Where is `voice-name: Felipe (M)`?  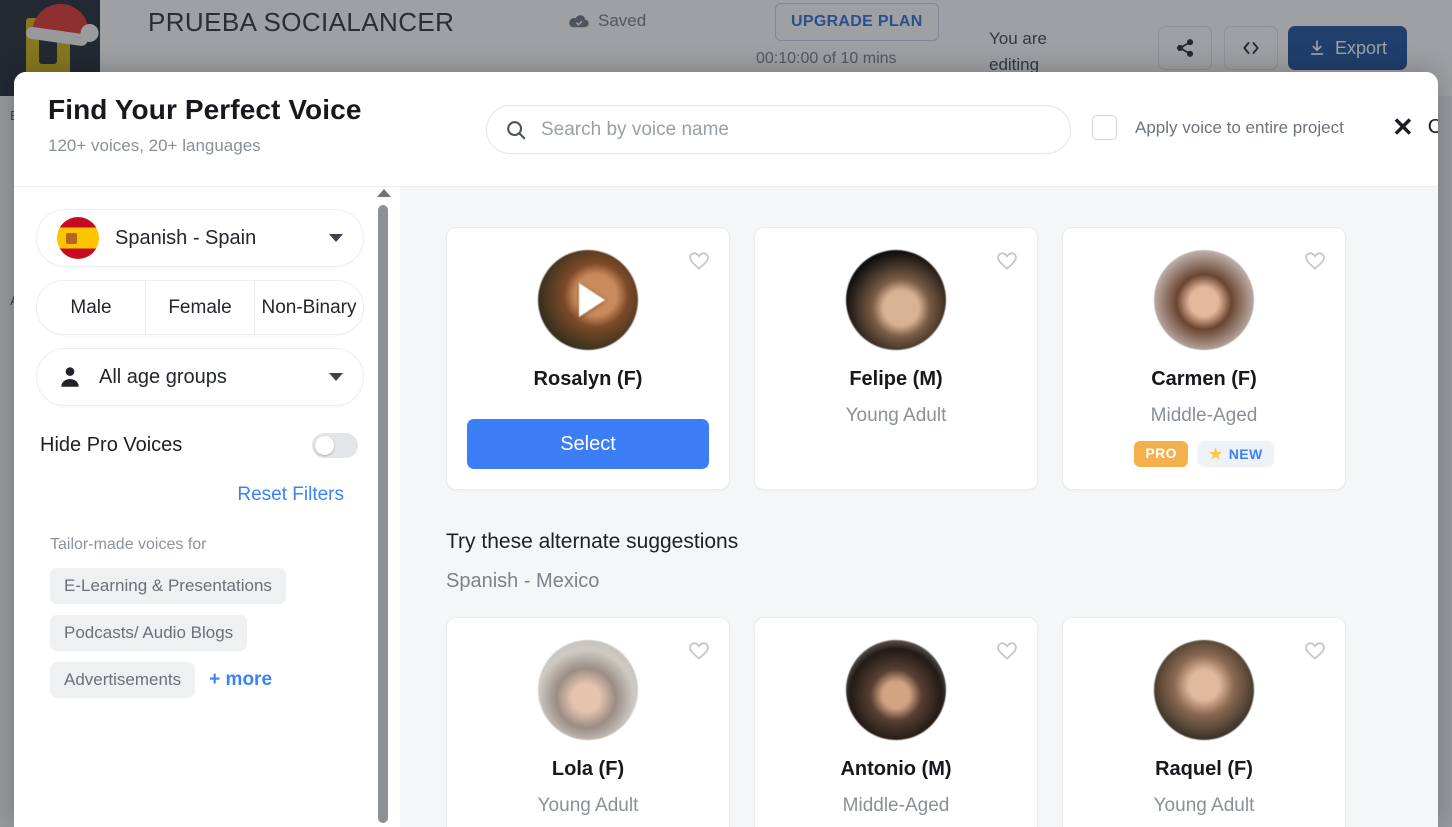
voice-name: Felipe (M) is located at coordinates (896, 379).